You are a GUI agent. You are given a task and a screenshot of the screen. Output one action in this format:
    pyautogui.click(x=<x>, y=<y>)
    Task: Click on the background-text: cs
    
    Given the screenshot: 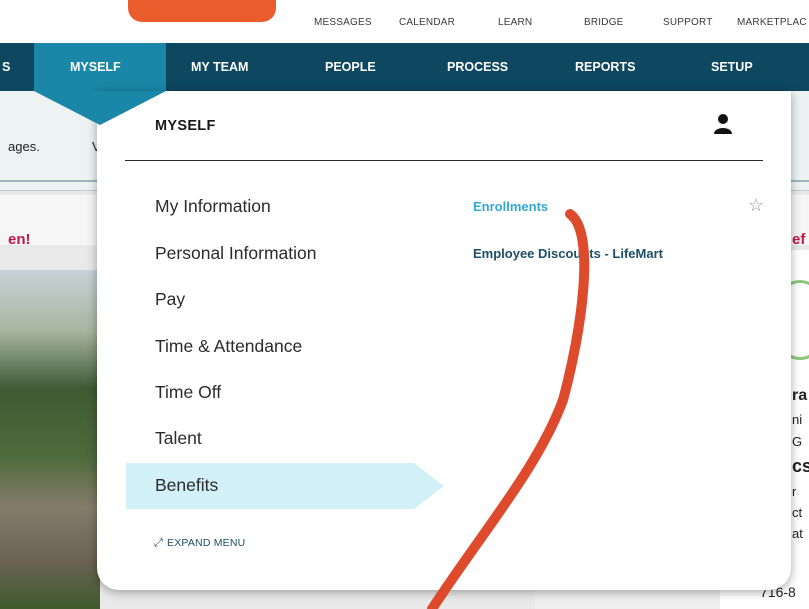 What is the action you would take?
    pyautogui.click(x=800, y=466)
    